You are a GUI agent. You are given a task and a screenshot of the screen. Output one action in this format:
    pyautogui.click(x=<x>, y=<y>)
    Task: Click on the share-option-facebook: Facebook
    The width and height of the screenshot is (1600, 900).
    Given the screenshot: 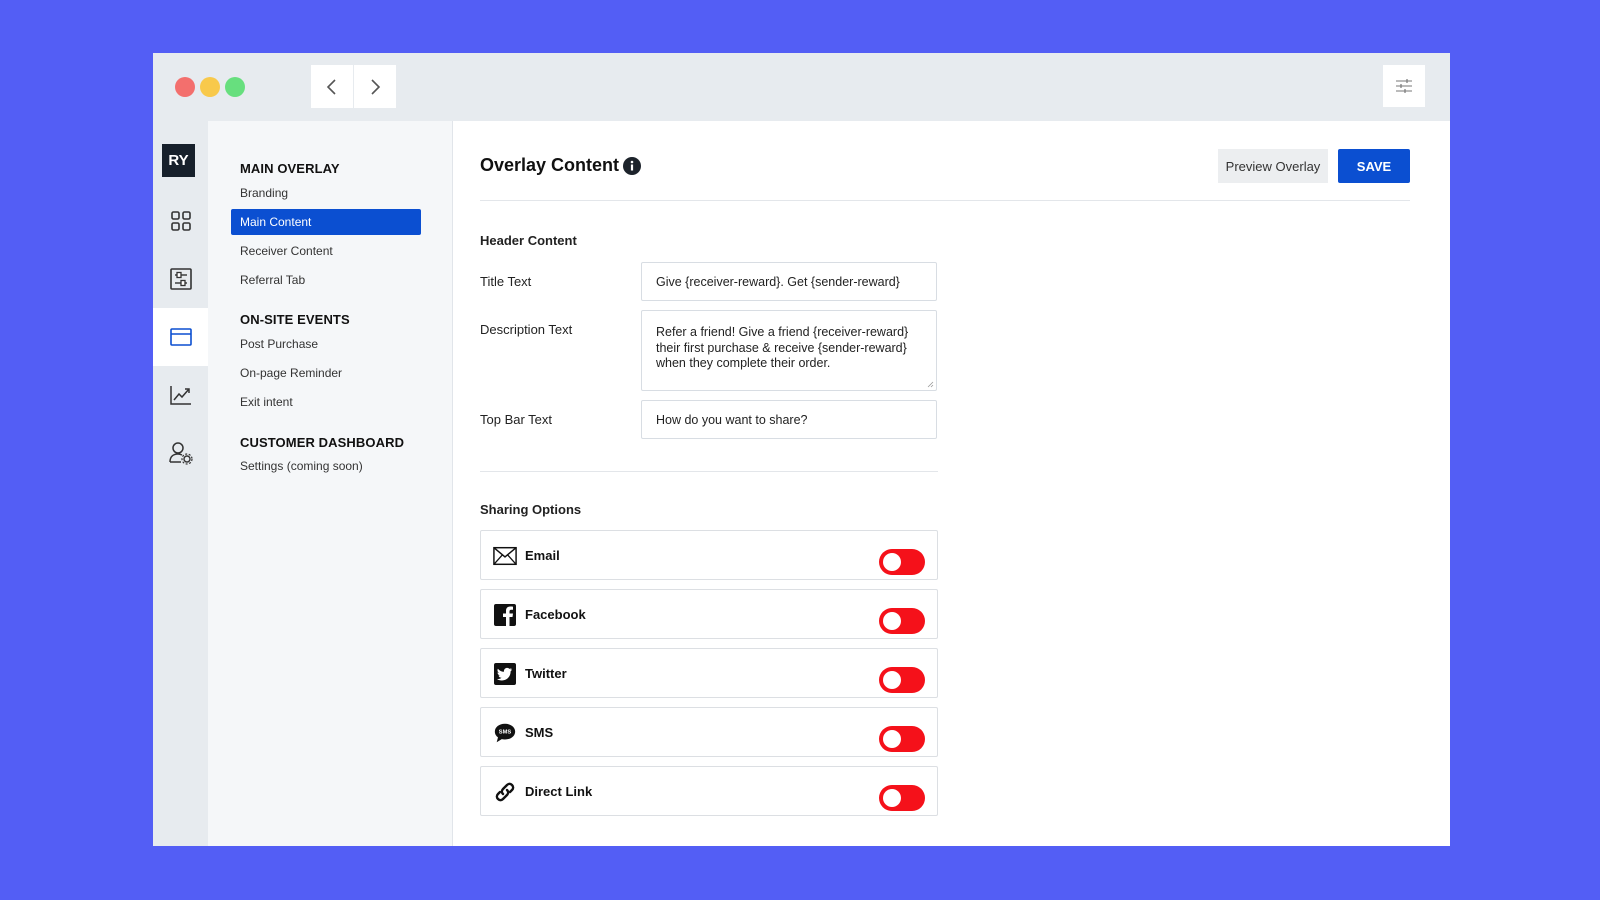 What is the action you would take?
    pyautogui.click(x=709, y=614)
    